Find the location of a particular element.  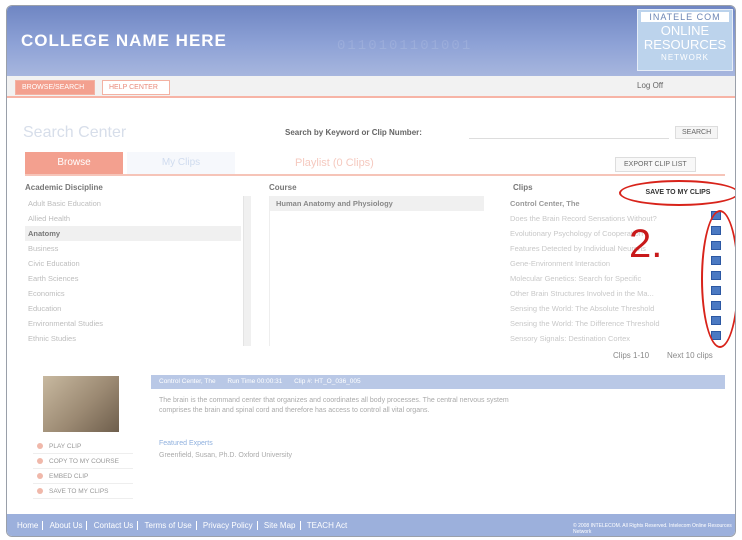

copy-icon is located at coordinates (40, 461).